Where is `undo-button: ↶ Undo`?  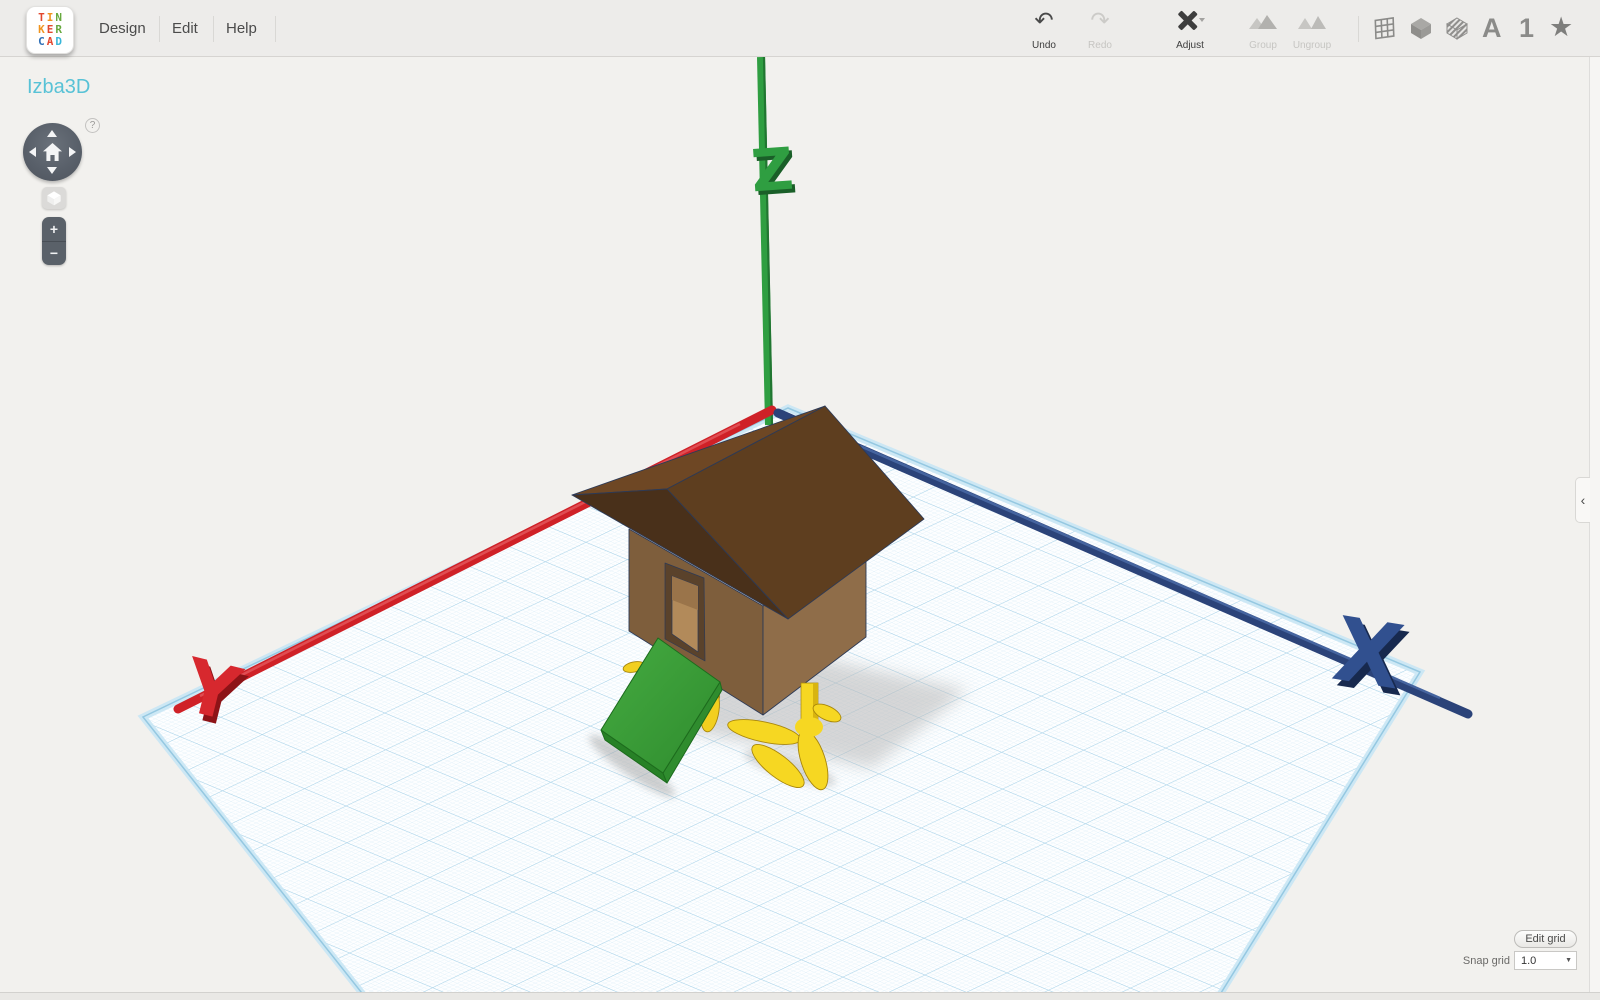 undo-button: ↶ Undo is located at coordinates (1044, 30).